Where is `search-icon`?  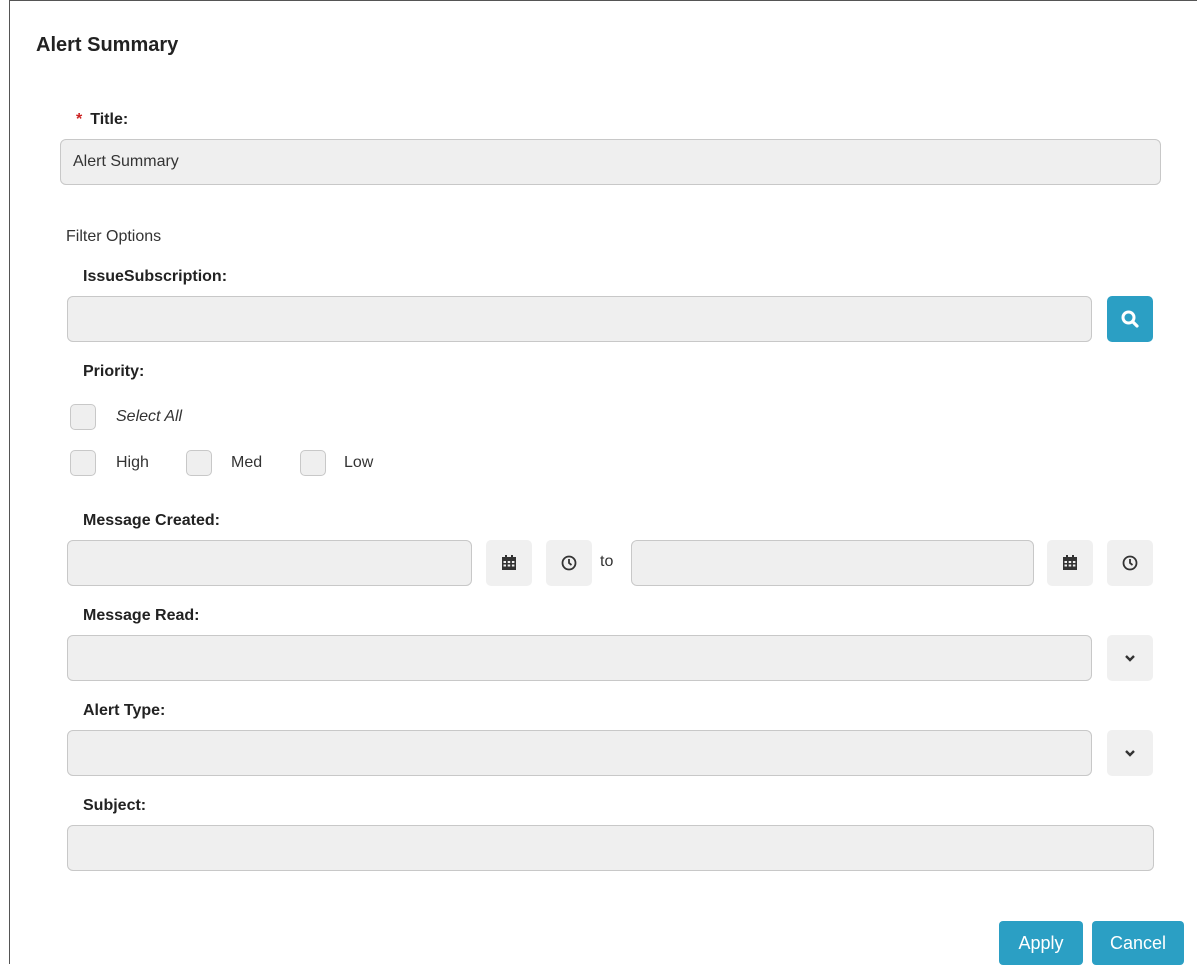
search-icon is located at coordinates (1130, 319).